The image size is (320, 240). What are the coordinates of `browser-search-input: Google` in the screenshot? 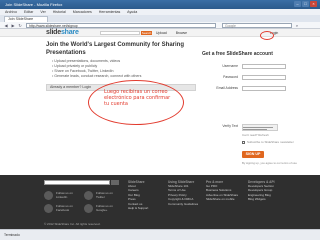 It's located at (257, 25).